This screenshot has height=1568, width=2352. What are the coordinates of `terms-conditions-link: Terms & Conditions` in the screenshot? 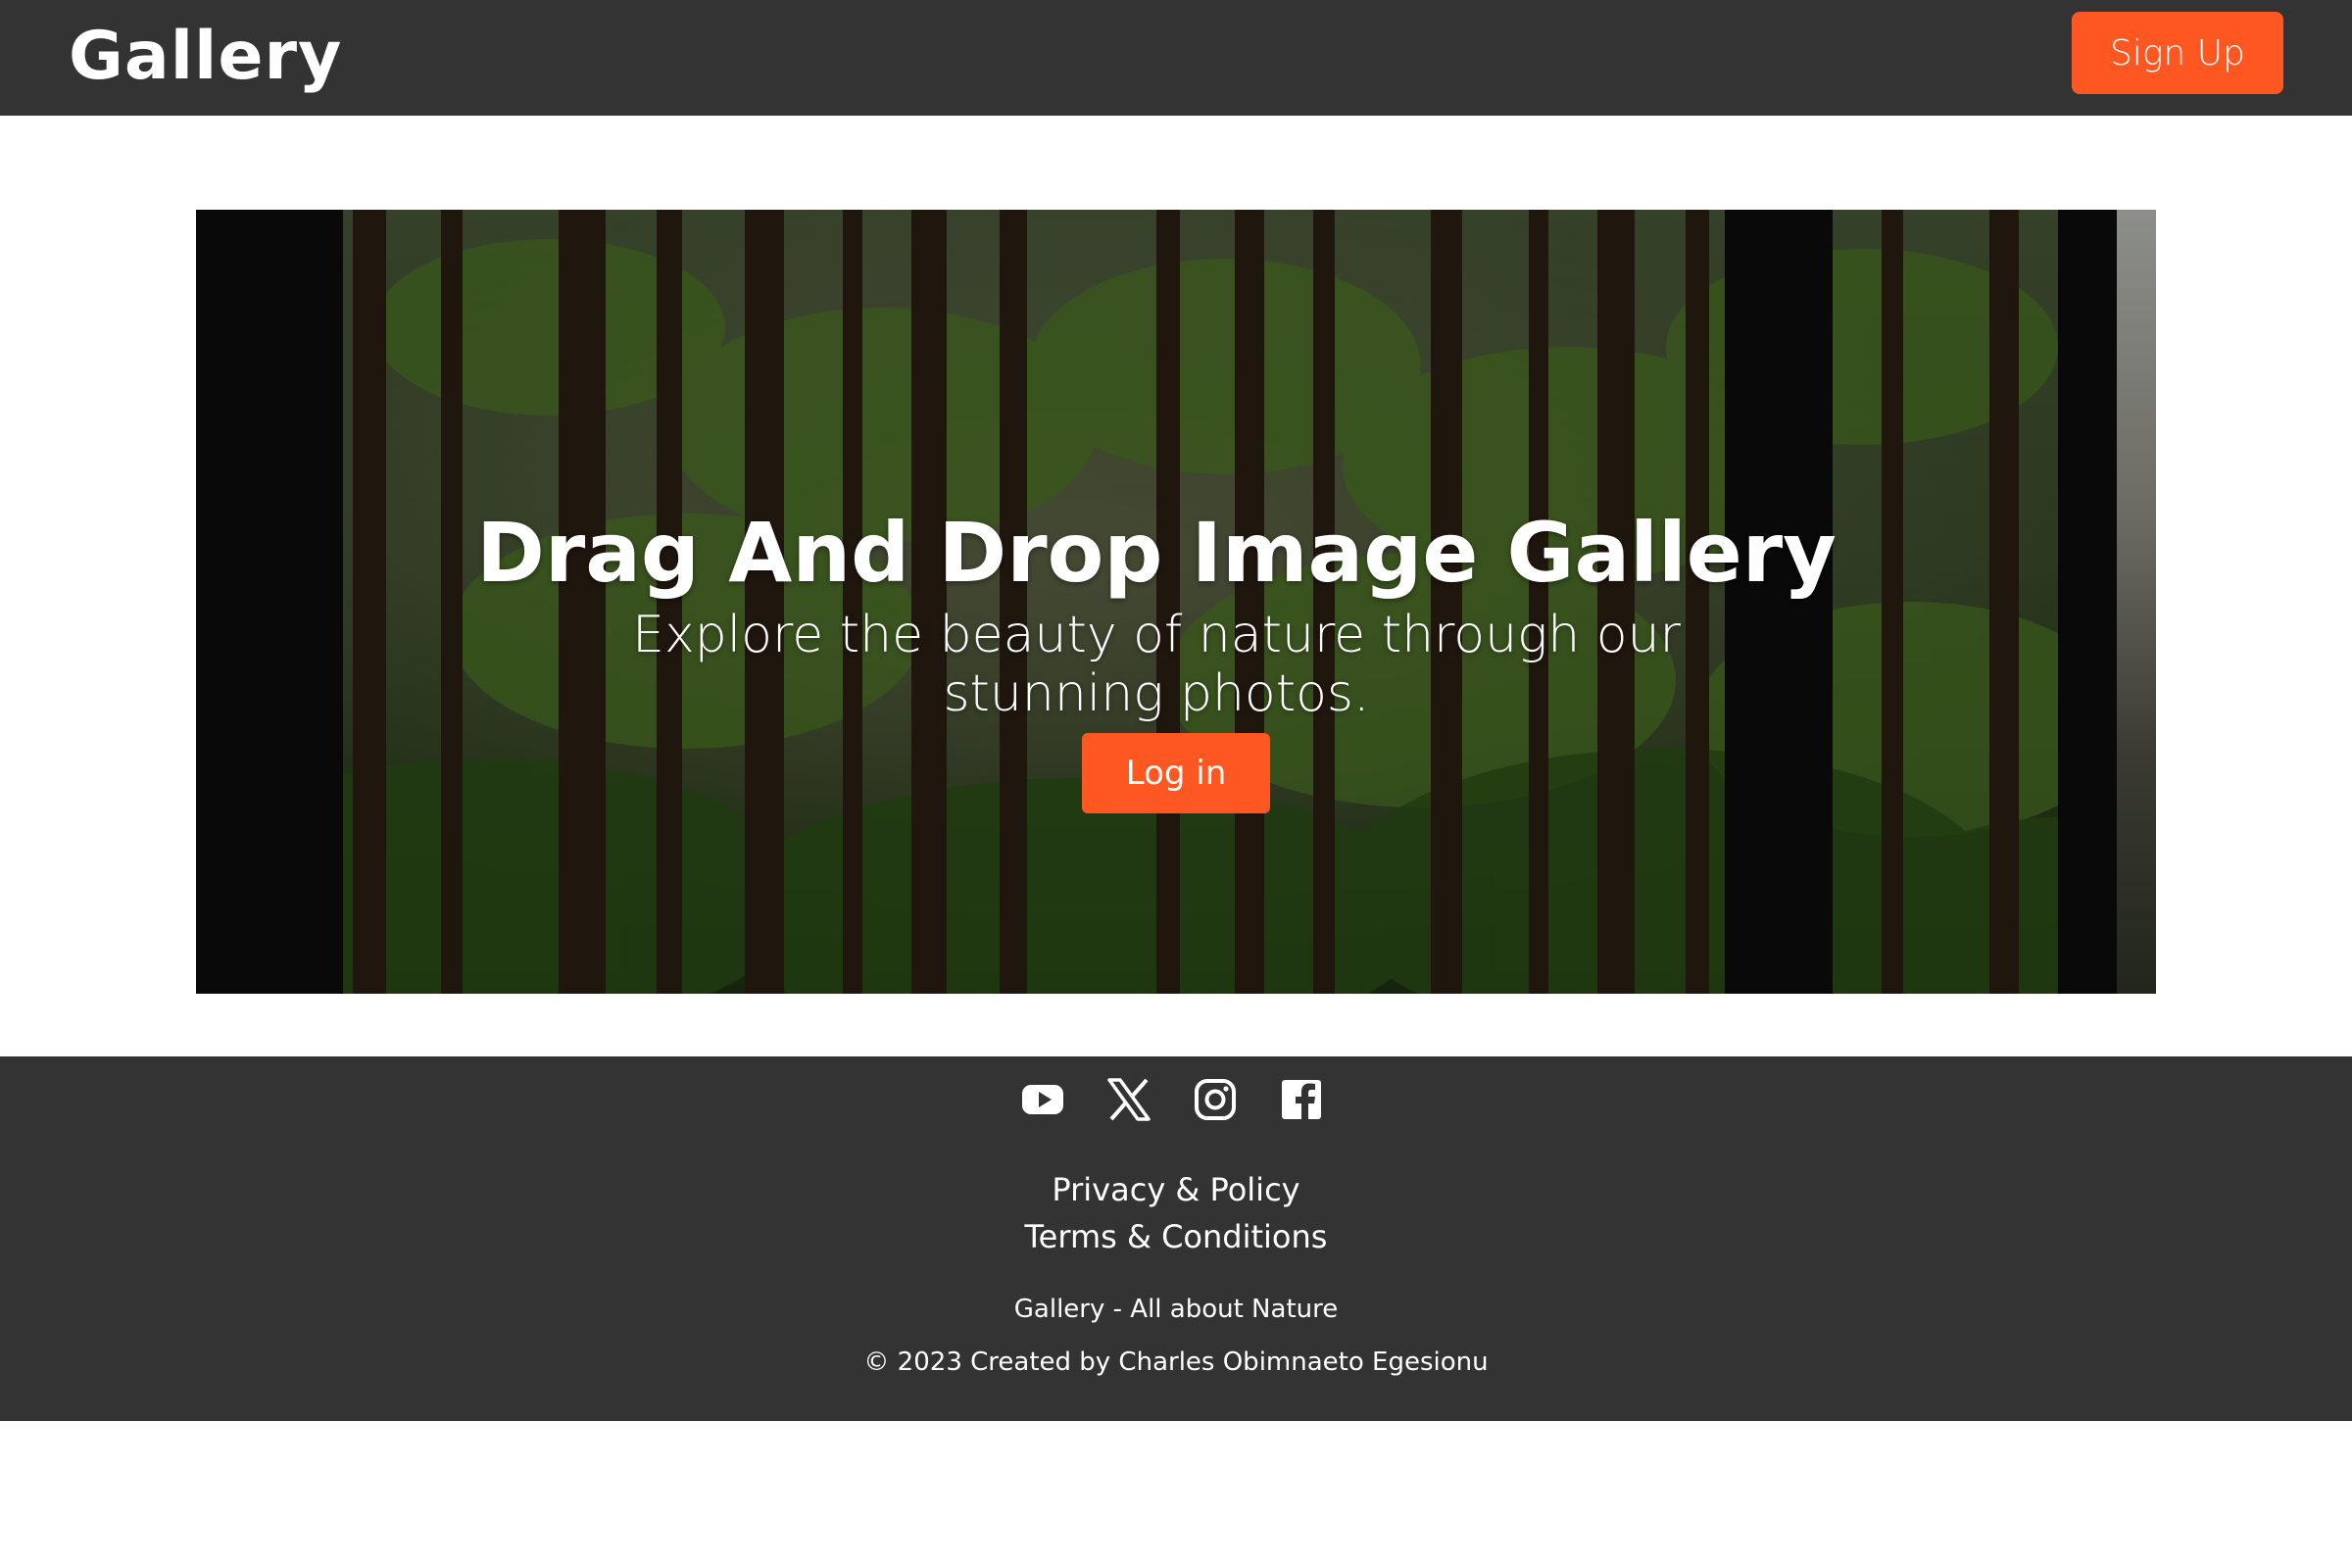 It's located at (1176, 1236).